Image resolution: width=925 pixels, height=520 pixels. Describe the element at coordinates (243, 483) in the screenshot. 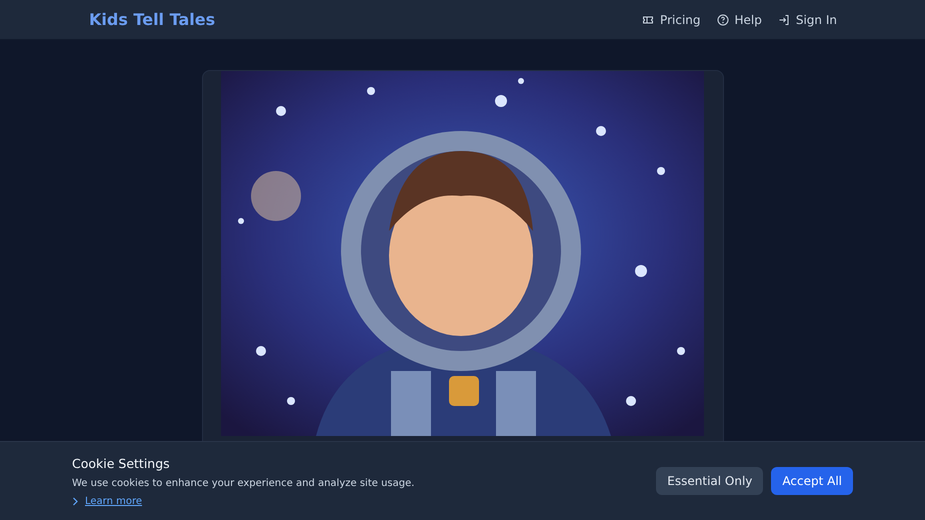

I see `banner-text: We use cookies to enhance your experience and analyze site usage.` at that location.